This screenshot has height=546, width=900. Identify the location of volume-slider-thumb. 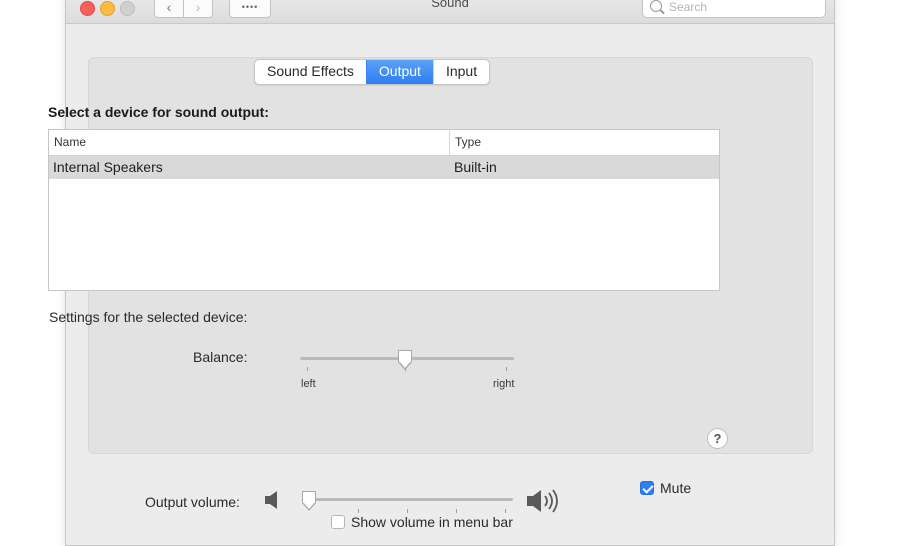
(309, 501).